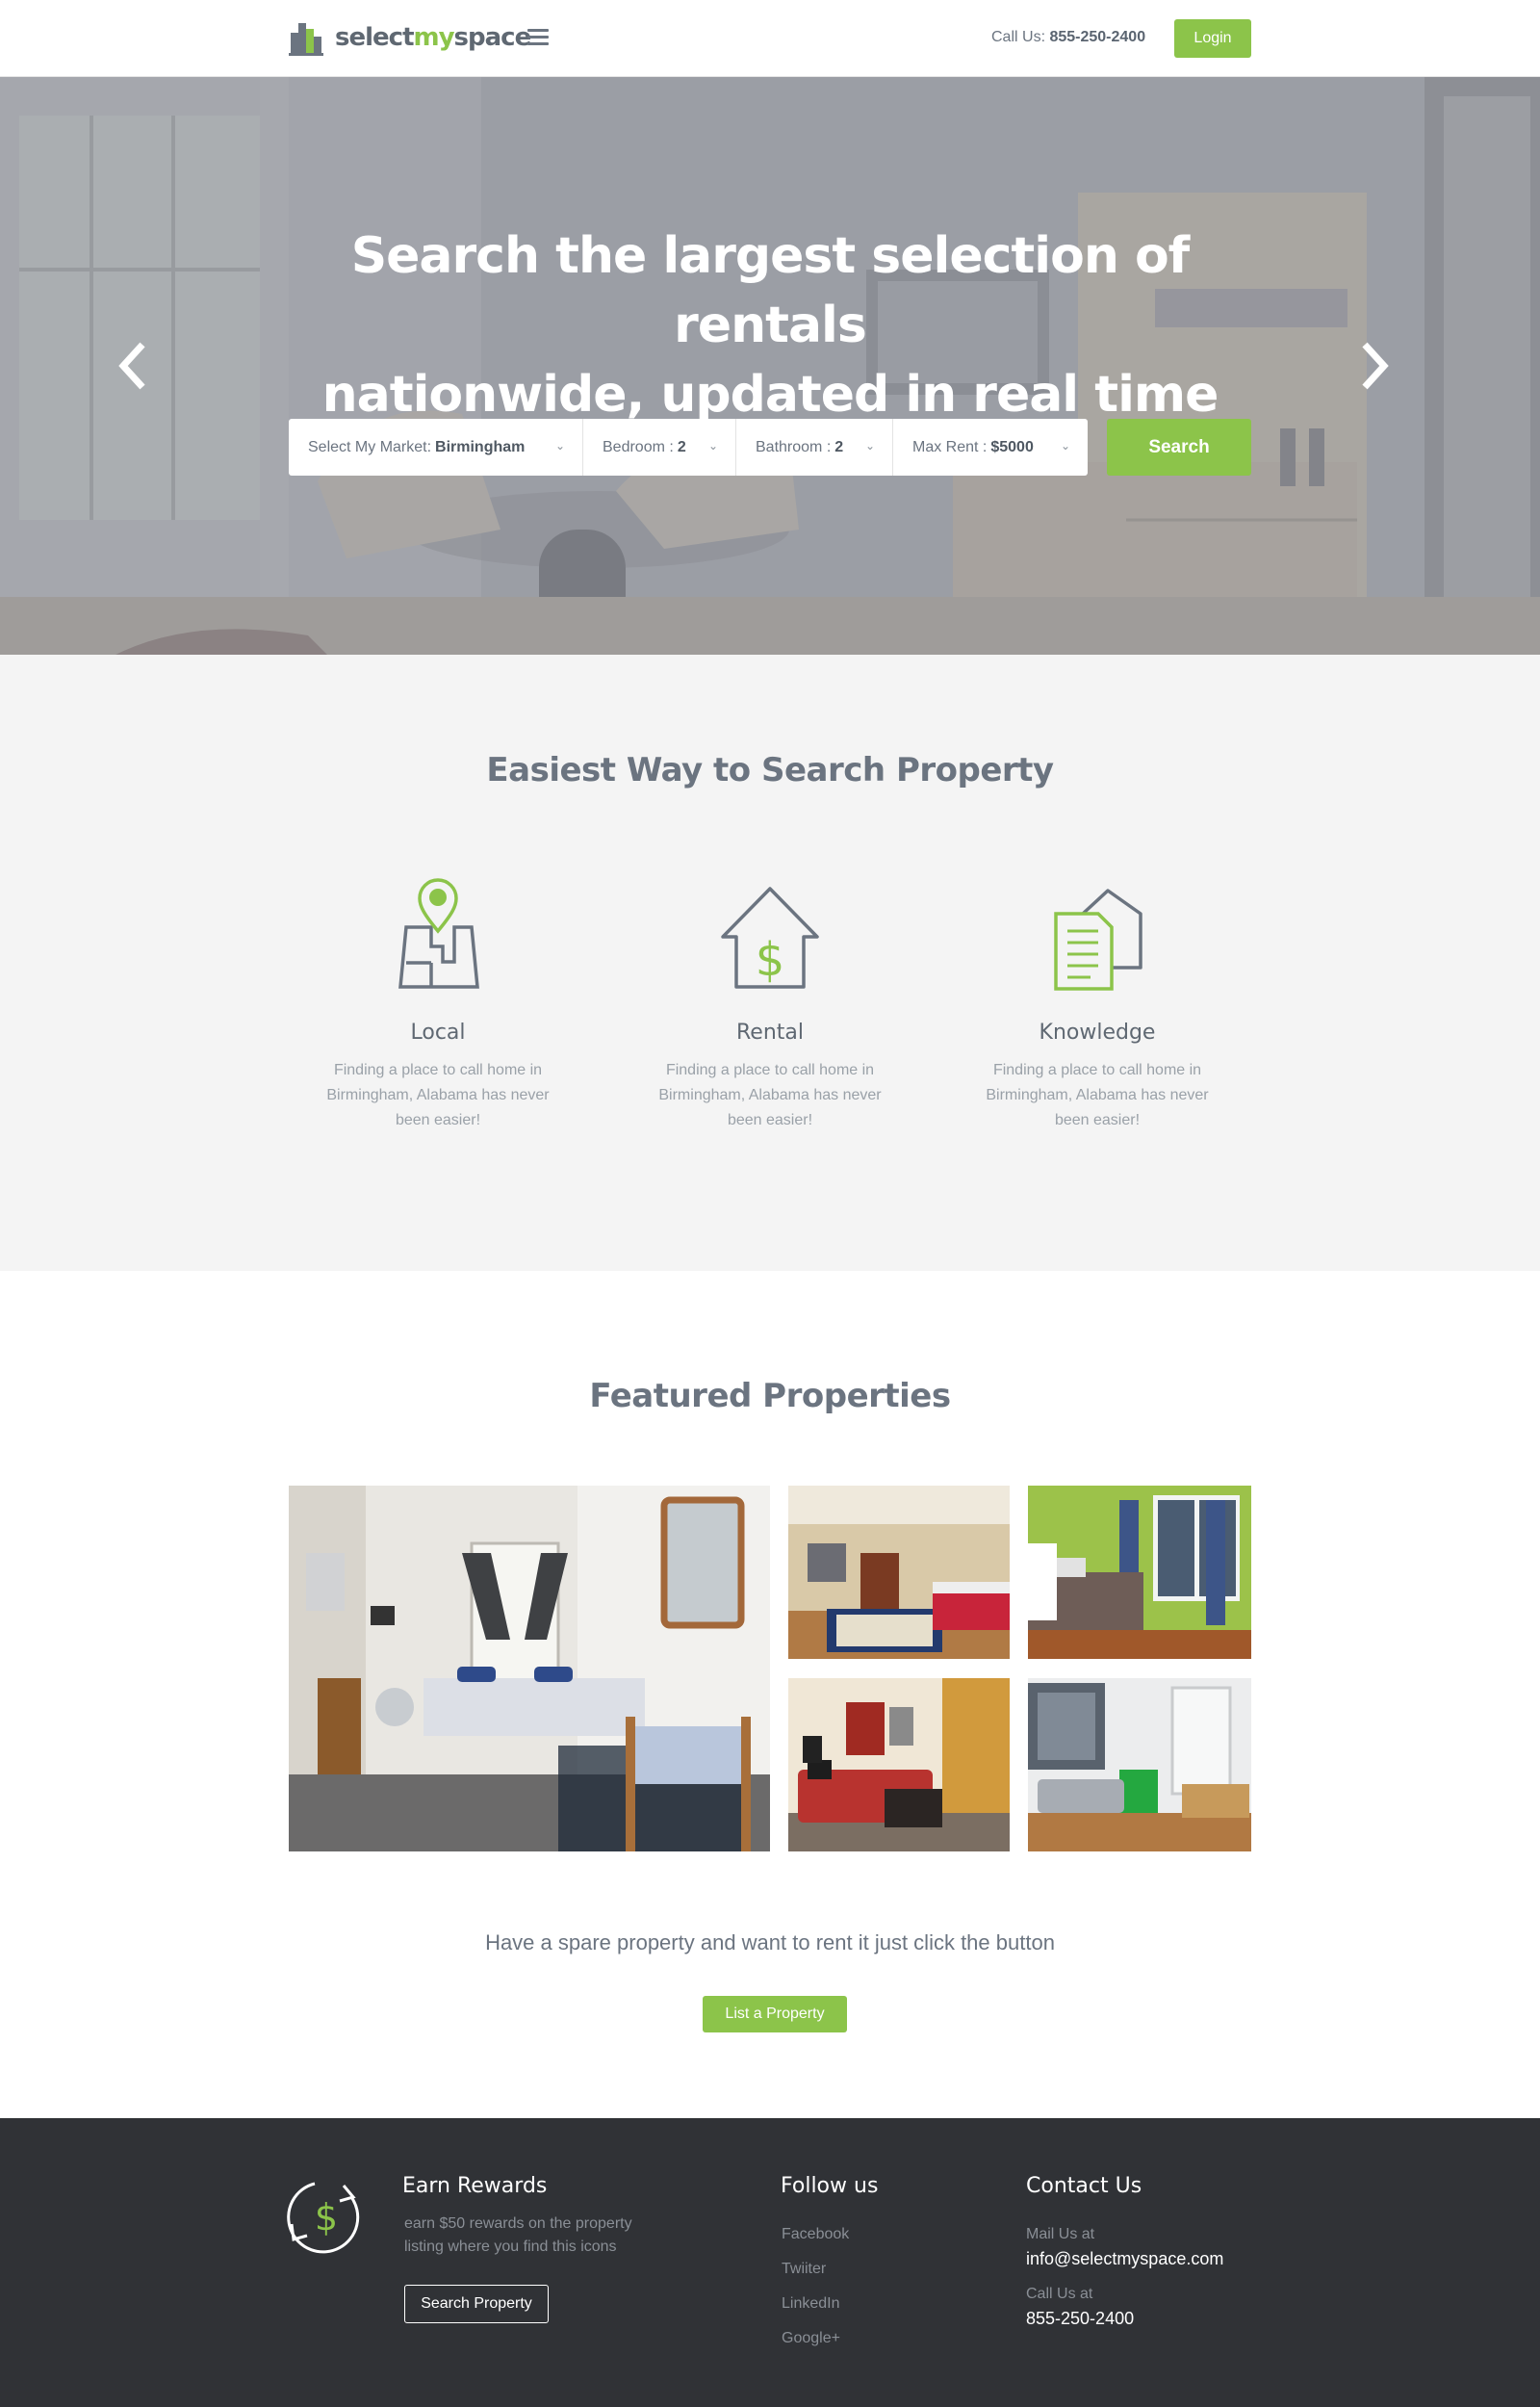  What do you see at coordinates (1059, 2294) in the screenshot?
I see `call-label: Call Us at` at bounding box center [1059, 2294].